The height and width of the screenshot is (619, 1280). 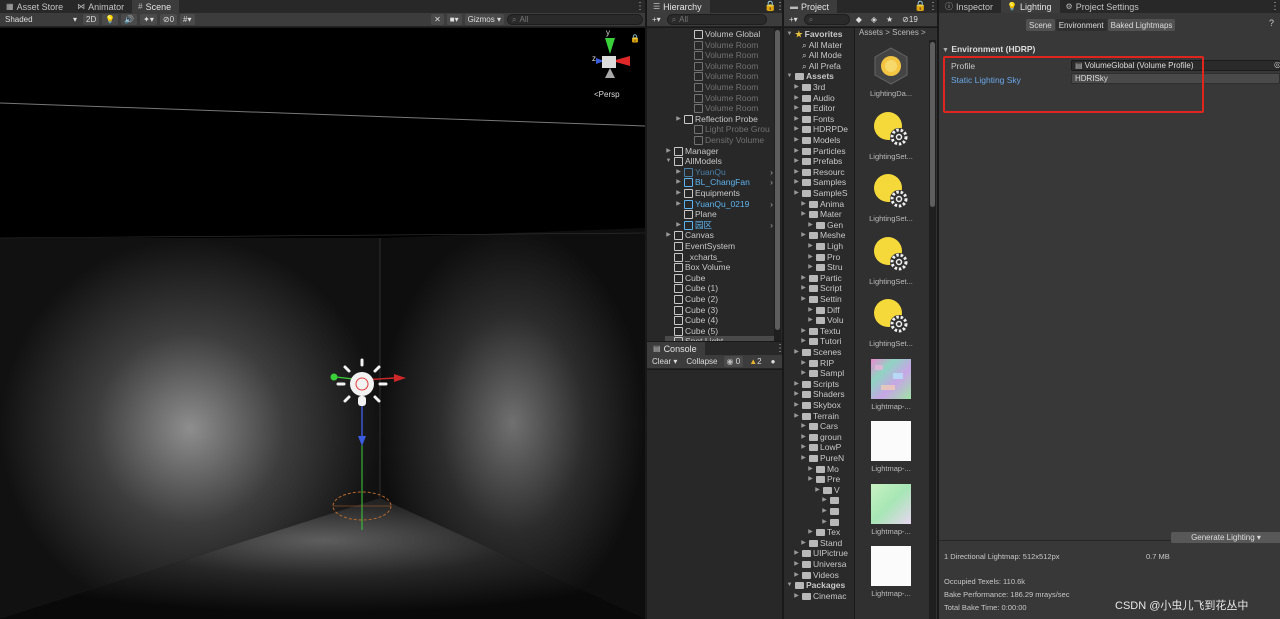 What do you see at coordinates (827, 447) in the screenshot?
I see `project-tree-item: ▶ LowP` at bounding box center [827, 447].